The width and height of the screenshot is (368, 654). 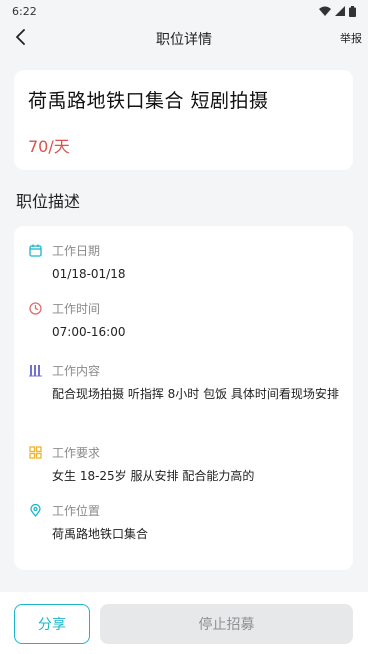 What do you see at coordinates (76, 308) in the screenshot?
I see `detail-label: 工作时间` at bounding box center [76, 308].